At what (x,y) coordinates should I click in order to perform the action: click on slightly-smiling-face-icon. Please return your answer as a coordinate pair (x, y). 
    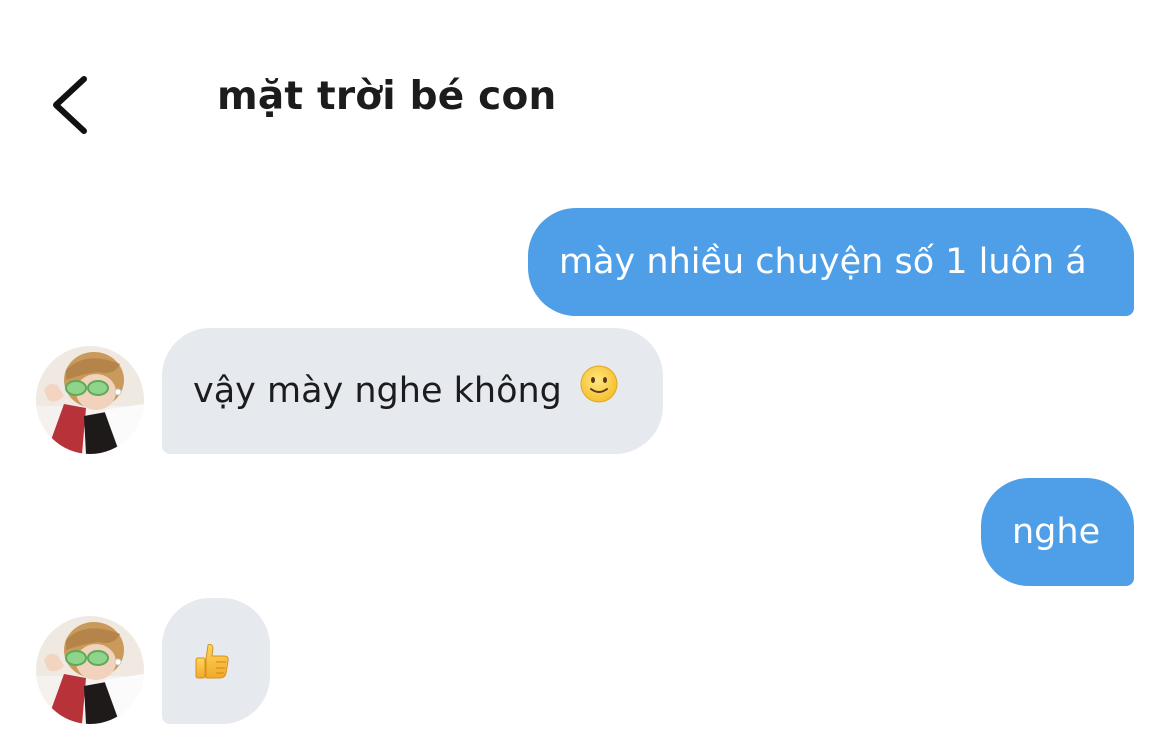
    Looking at the image, I should click on (599, 389).